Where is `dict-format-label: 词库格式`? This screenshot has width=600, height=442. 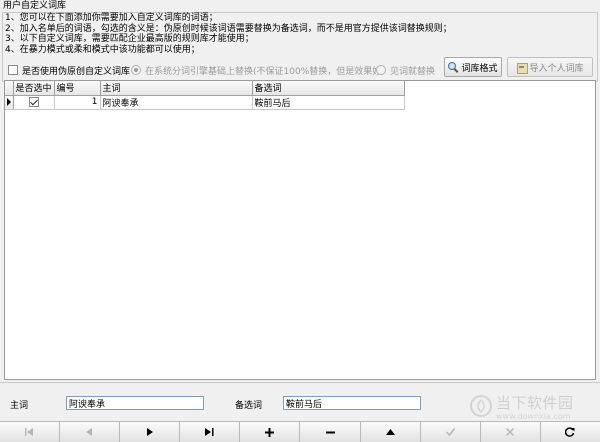
dict-format-label: 词库格式 is located at coordinates (479, 68).